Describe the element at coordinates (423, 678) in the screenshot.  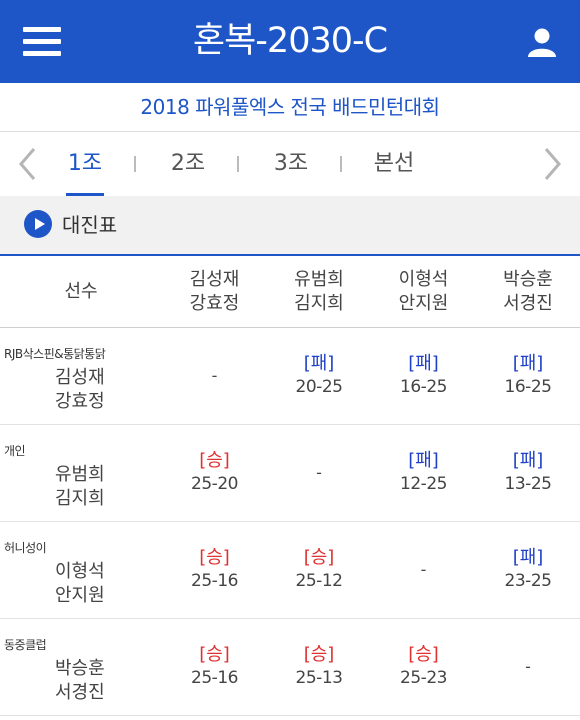
I see `match-score: 25-23` at that location.